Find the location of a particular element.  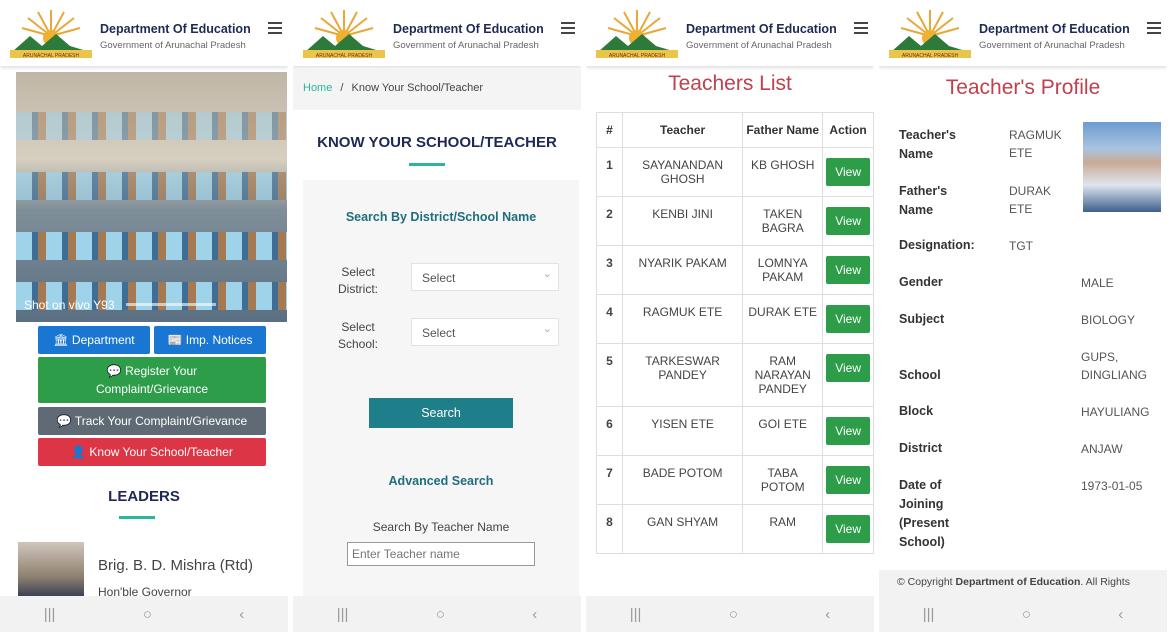

page-title: Teachers List is located at coordinates (730, 83).